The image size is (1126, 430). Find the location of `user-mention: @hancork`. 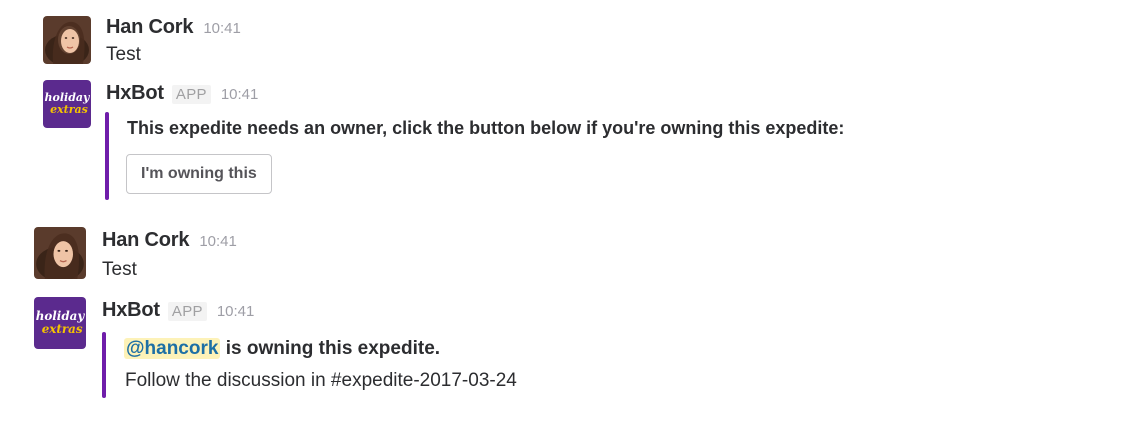

user-mention: @hancork is located at coordinates (172, 348).